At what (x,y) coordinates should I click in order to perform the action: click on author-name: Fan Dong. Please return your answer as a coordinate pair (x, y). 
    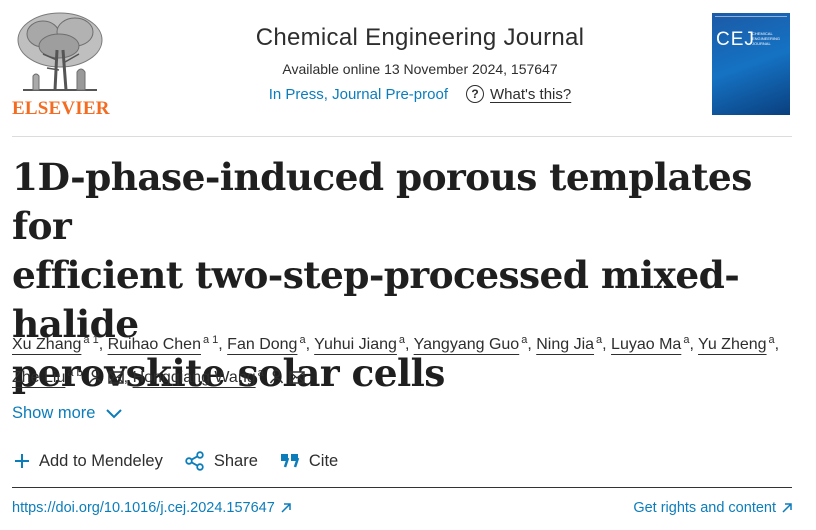
    Looking at the image, I should click on (262, 344).